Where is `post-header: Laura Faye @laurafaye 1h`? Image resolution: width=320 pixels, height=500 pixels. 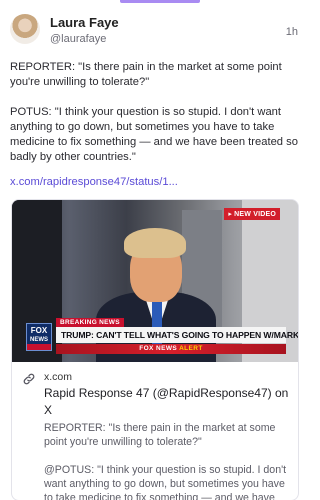 post-header: Laura Faye @laurafaye 1h is located at coordinates (154, 32).